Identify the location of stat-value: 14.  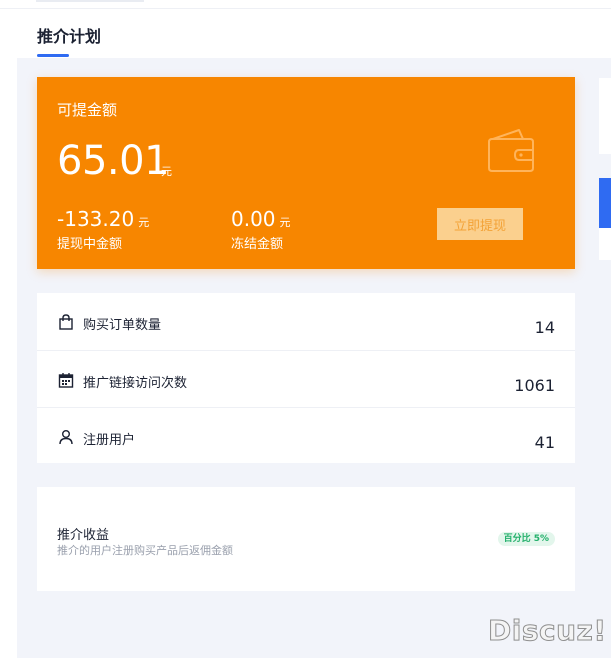
(544, 327).